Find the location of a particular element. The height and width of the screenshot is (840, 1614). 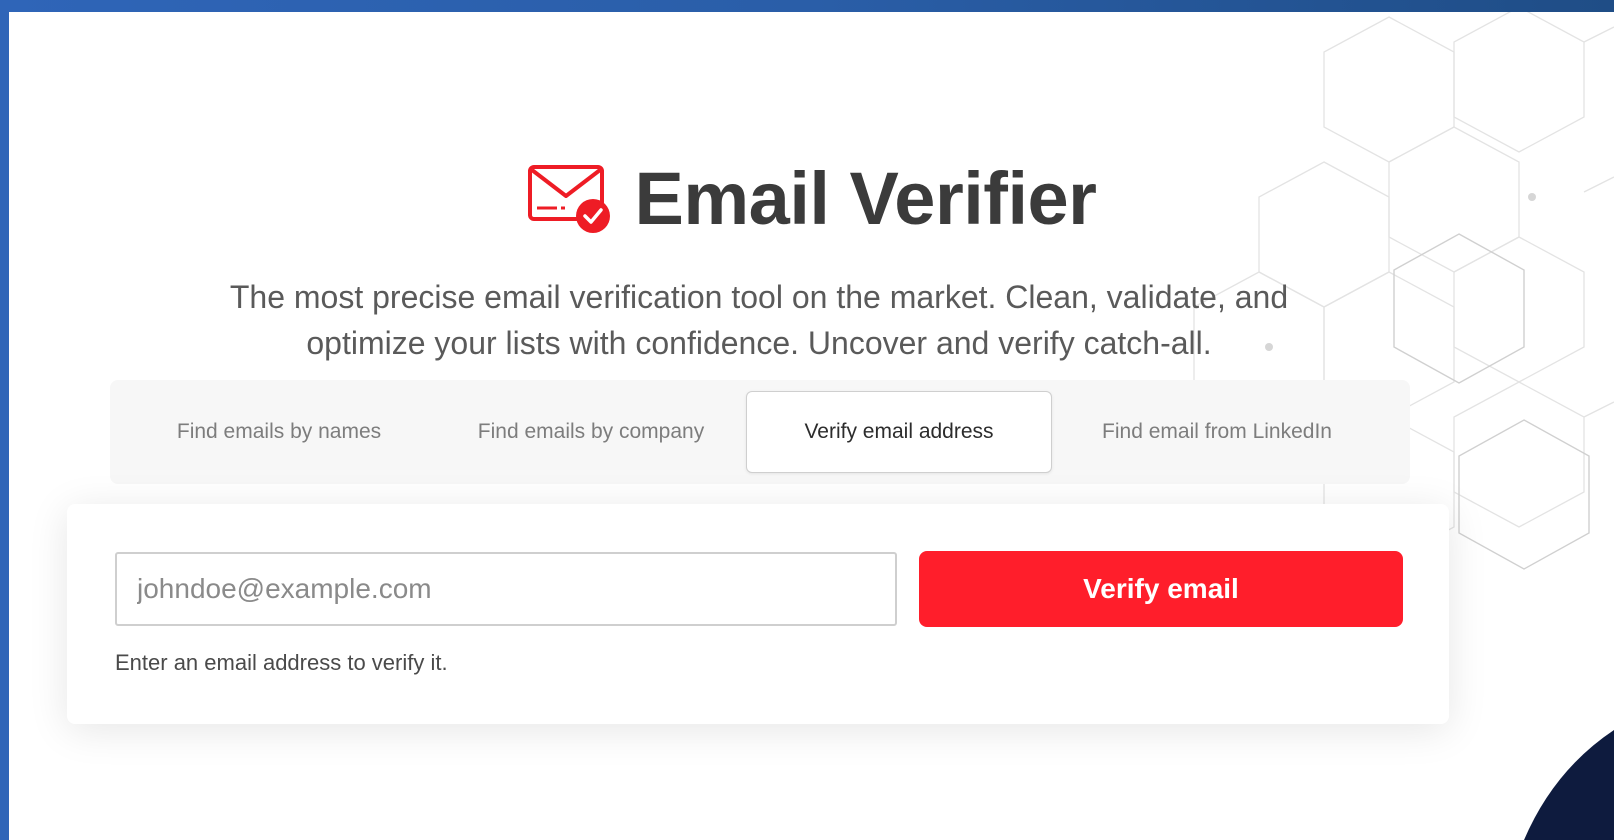

input-hint: Enter an email address to verify it. is located at coordinates (281, 662).